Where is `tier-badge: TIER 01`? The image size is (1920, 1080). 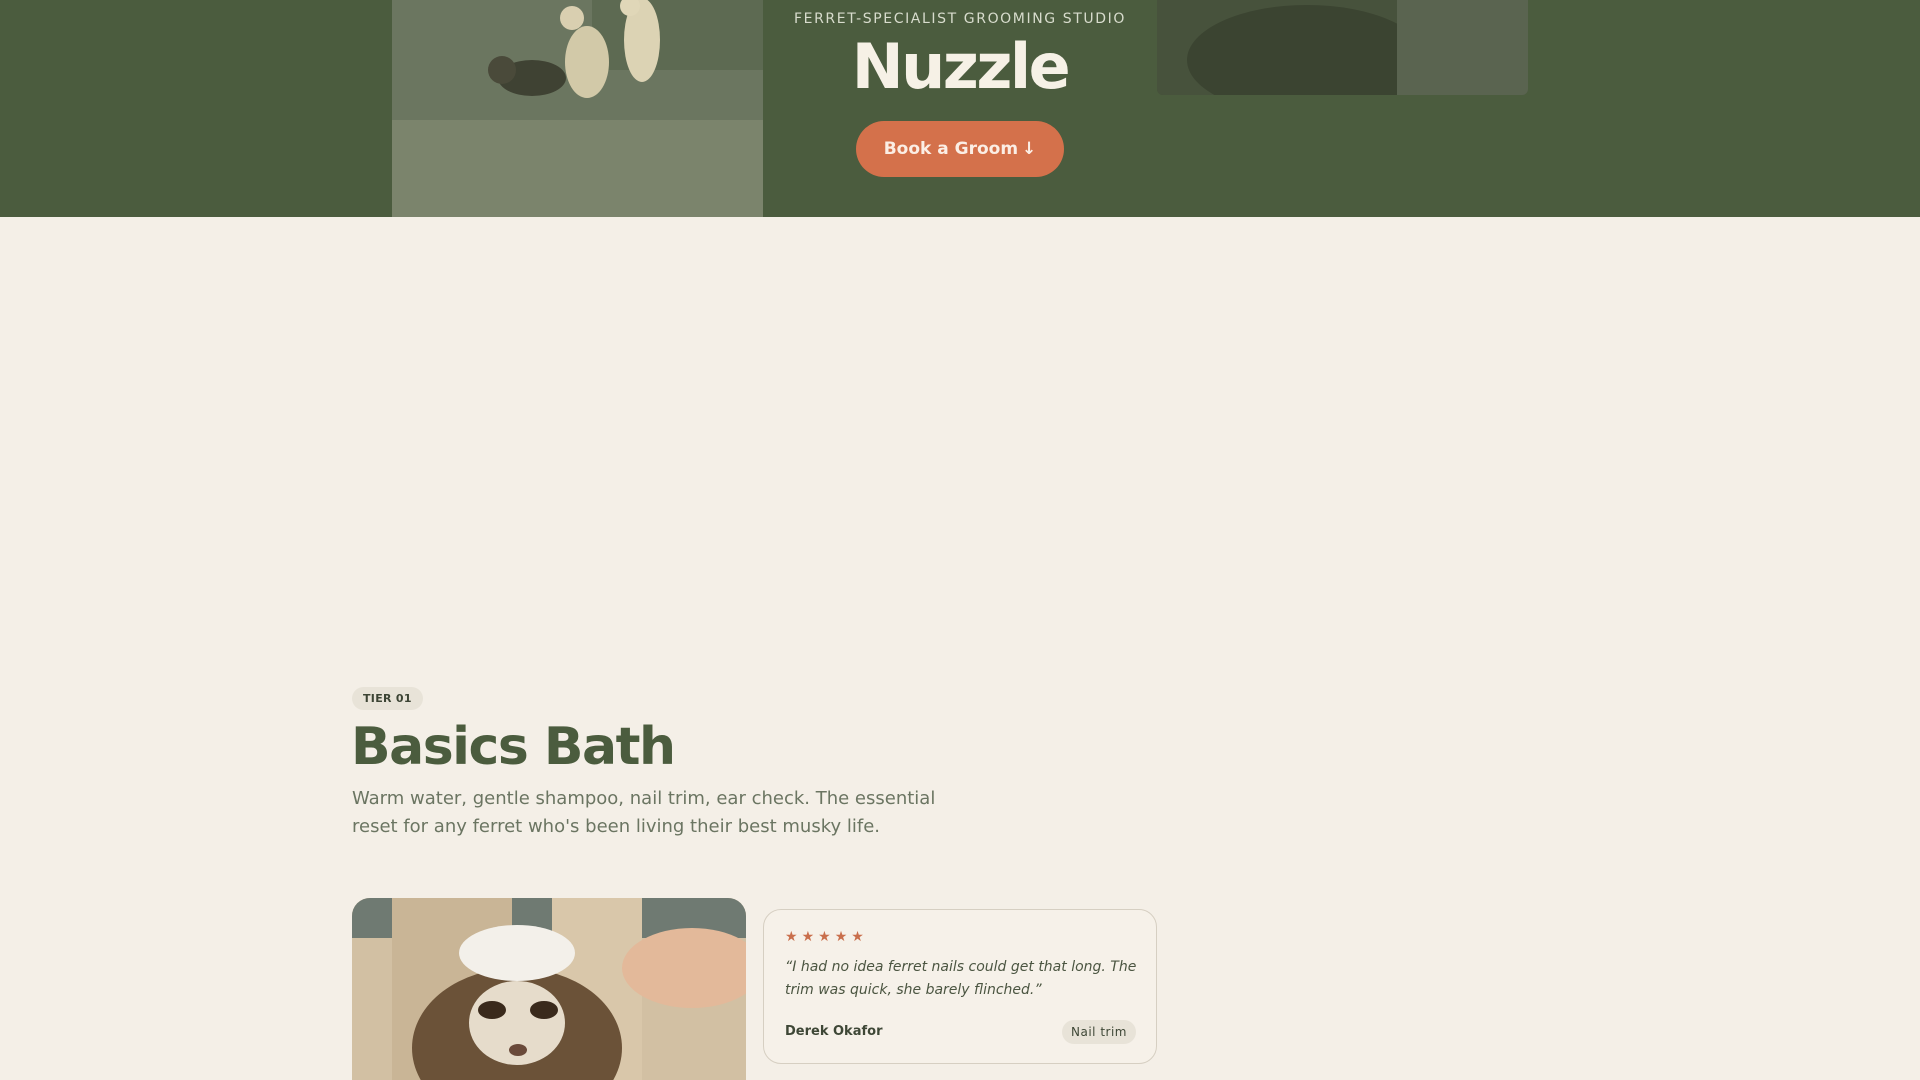 tier-badge: TIER 01 is located at coordinates (387, 698).